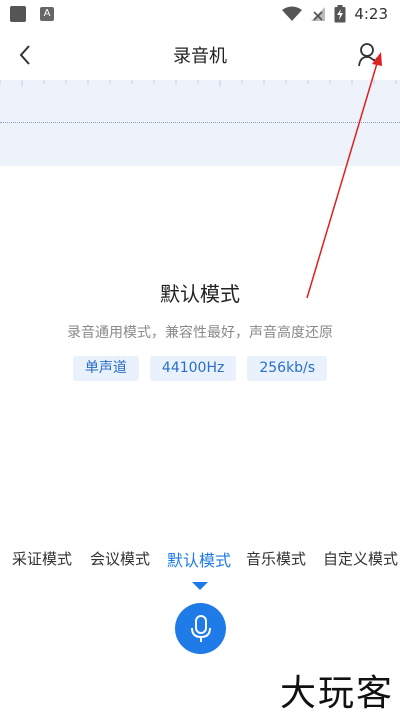 The width and height of the screenshot is (400, 716). What do you see at coordinates (47, 14) in the screenshot?
I see `a-icon: A` at bounding box center [47, 14].